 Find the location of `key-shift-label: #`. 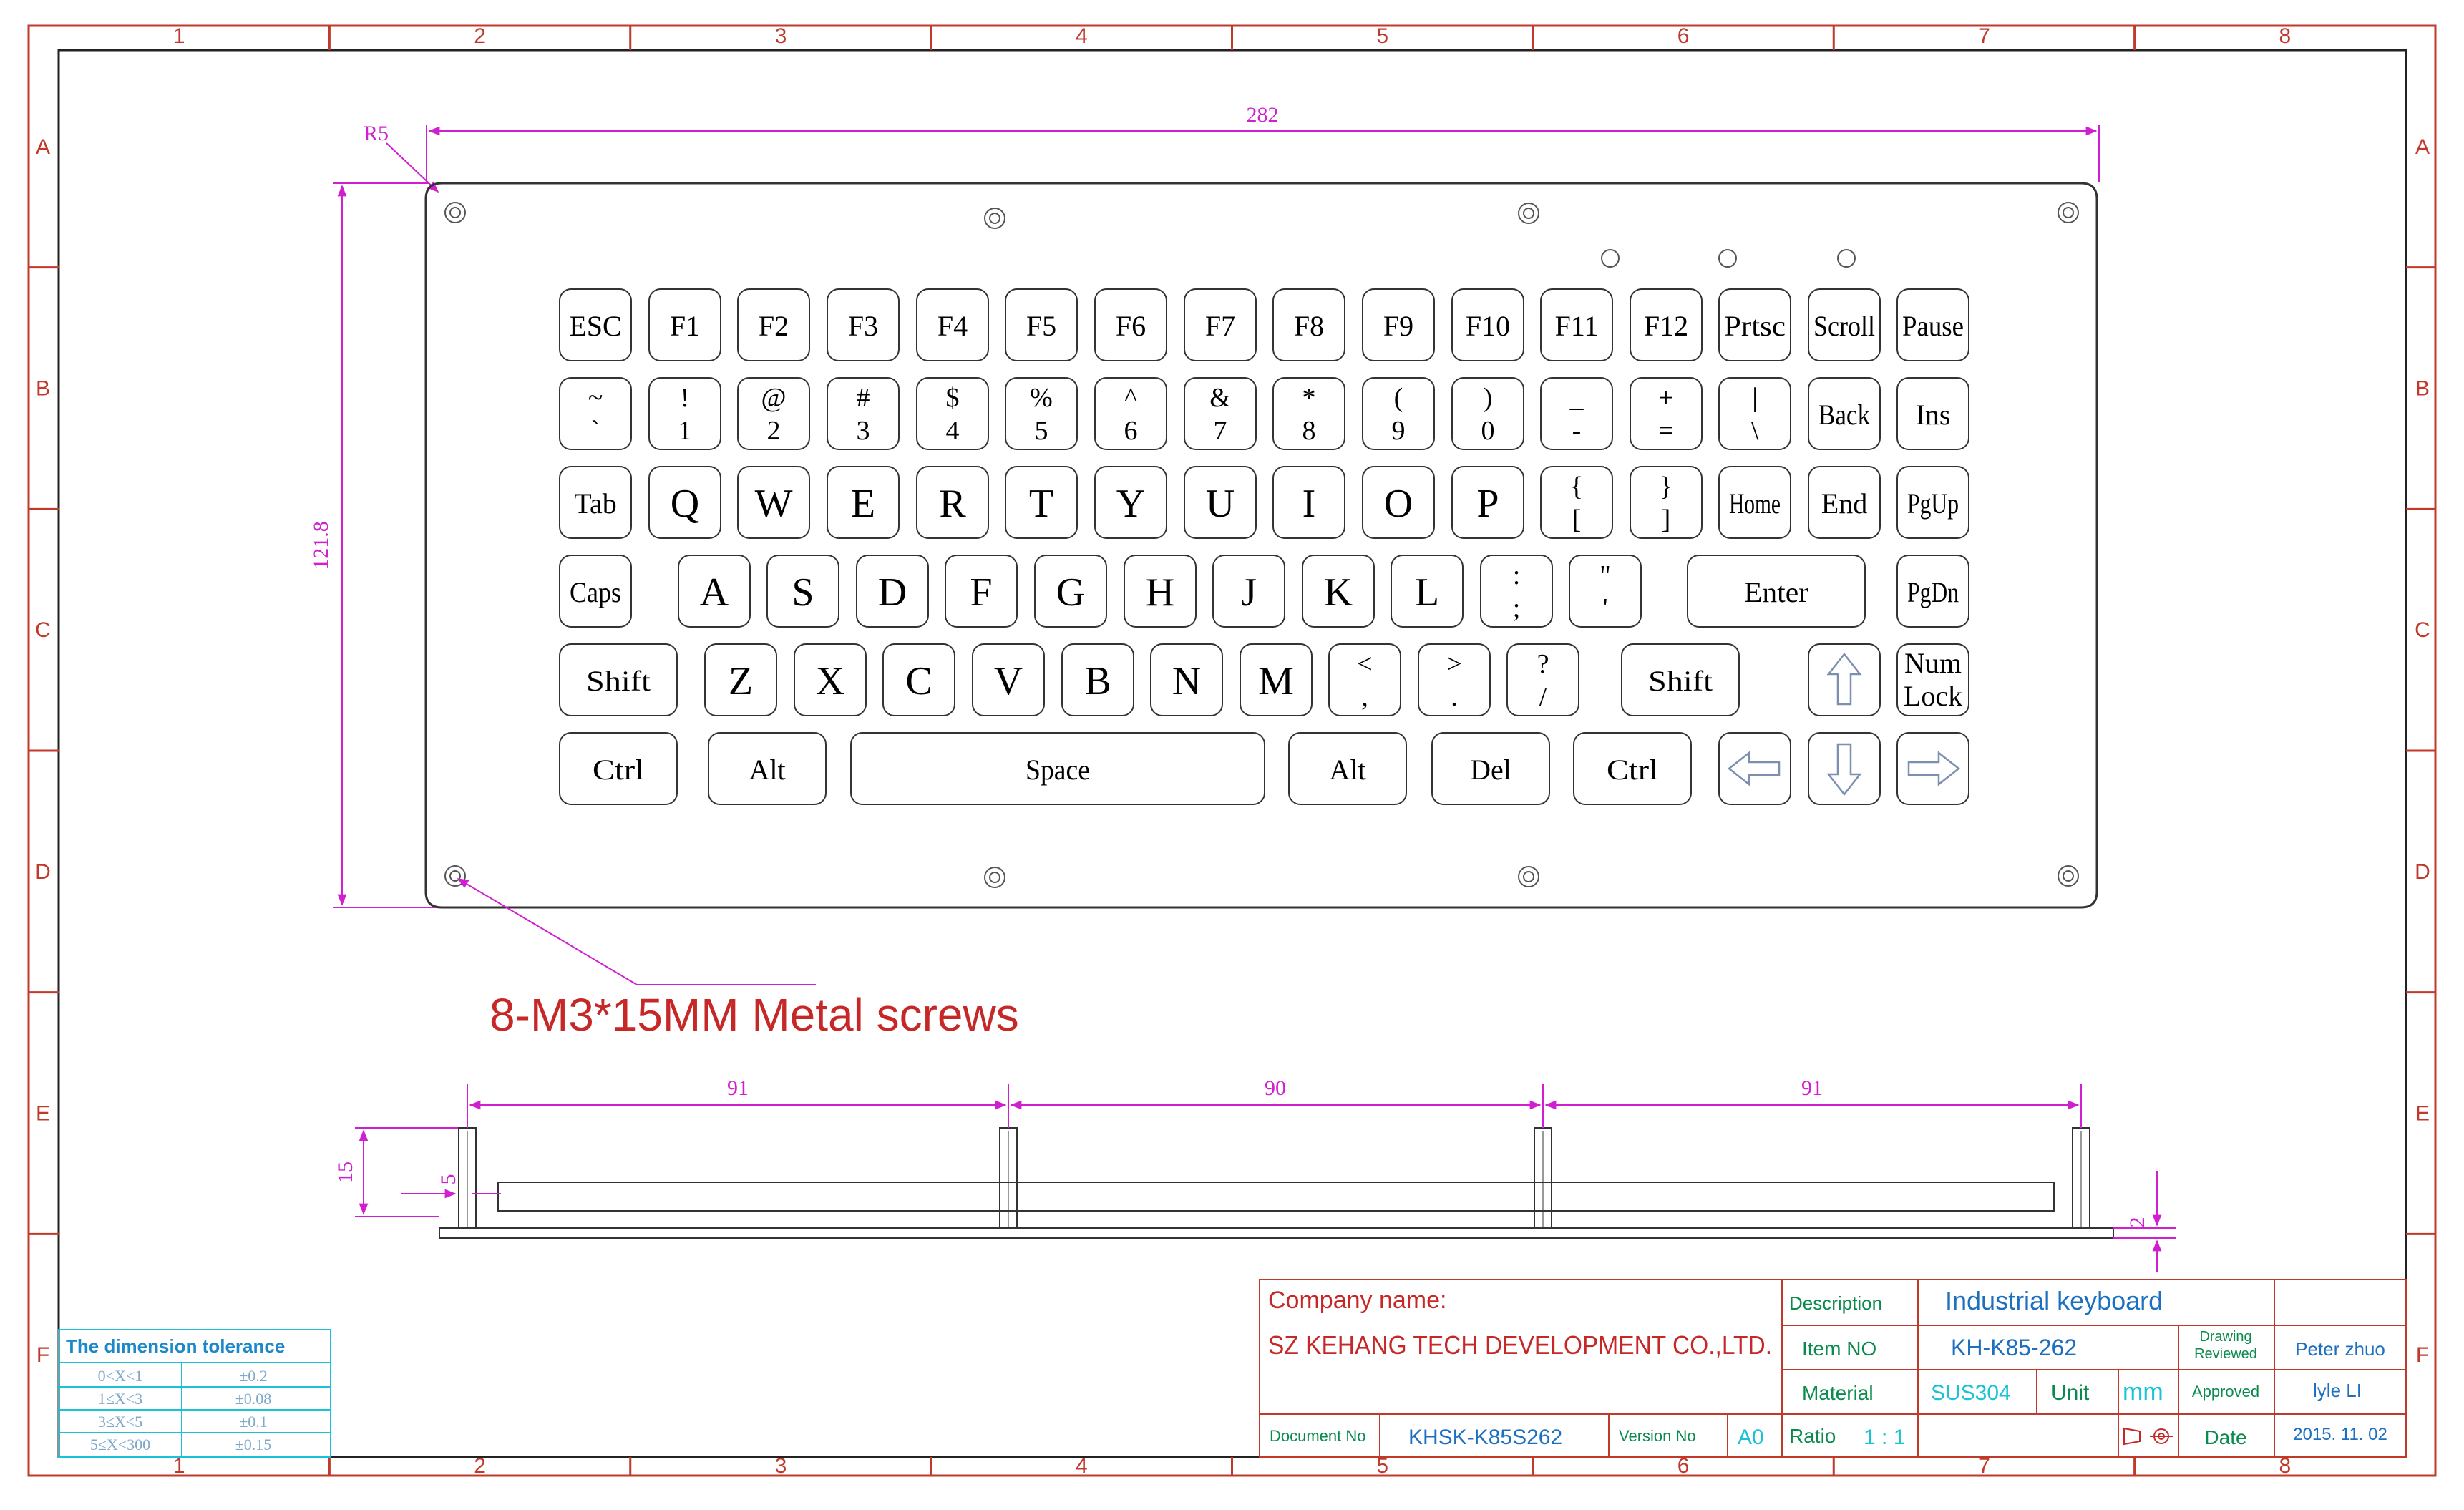

key-shift-label: # is located at coordinates (863, 398).